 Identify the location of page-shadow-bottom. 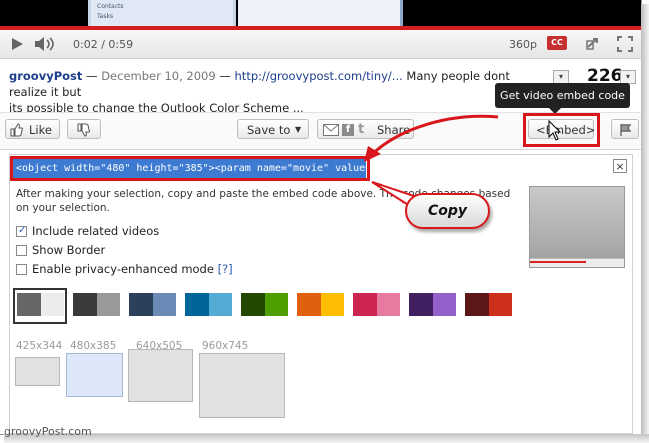
(326, 438).